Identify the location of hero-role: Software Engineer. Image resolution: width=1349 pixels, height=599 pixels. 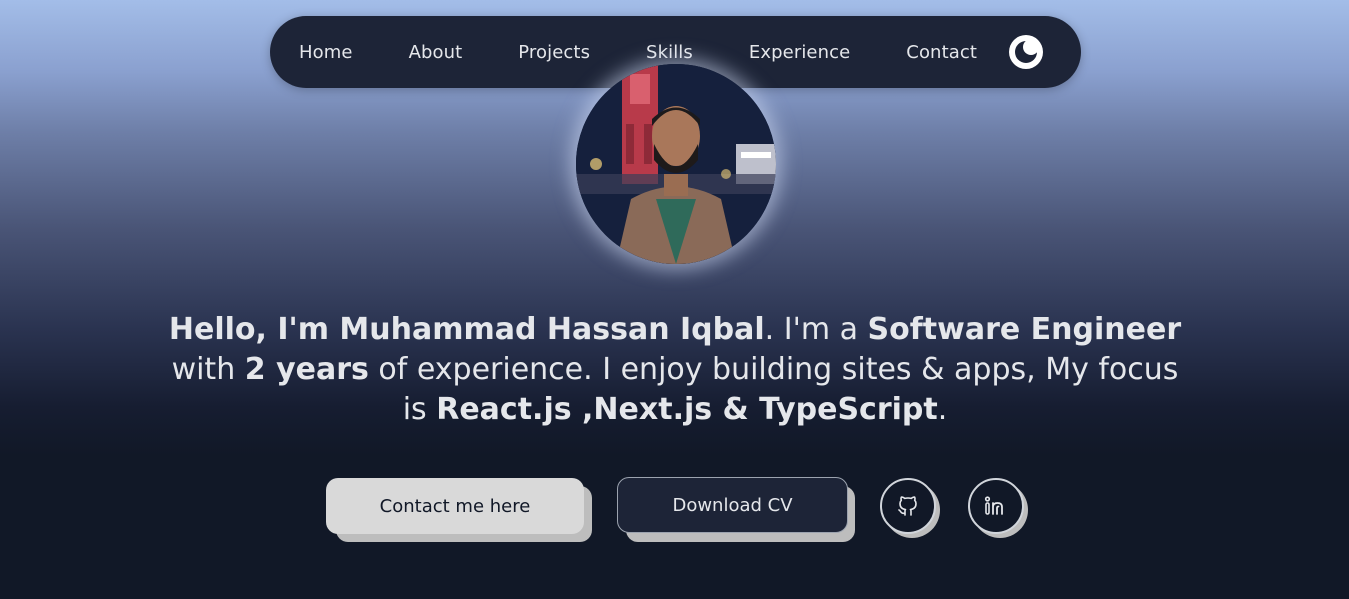
(1024, 329).